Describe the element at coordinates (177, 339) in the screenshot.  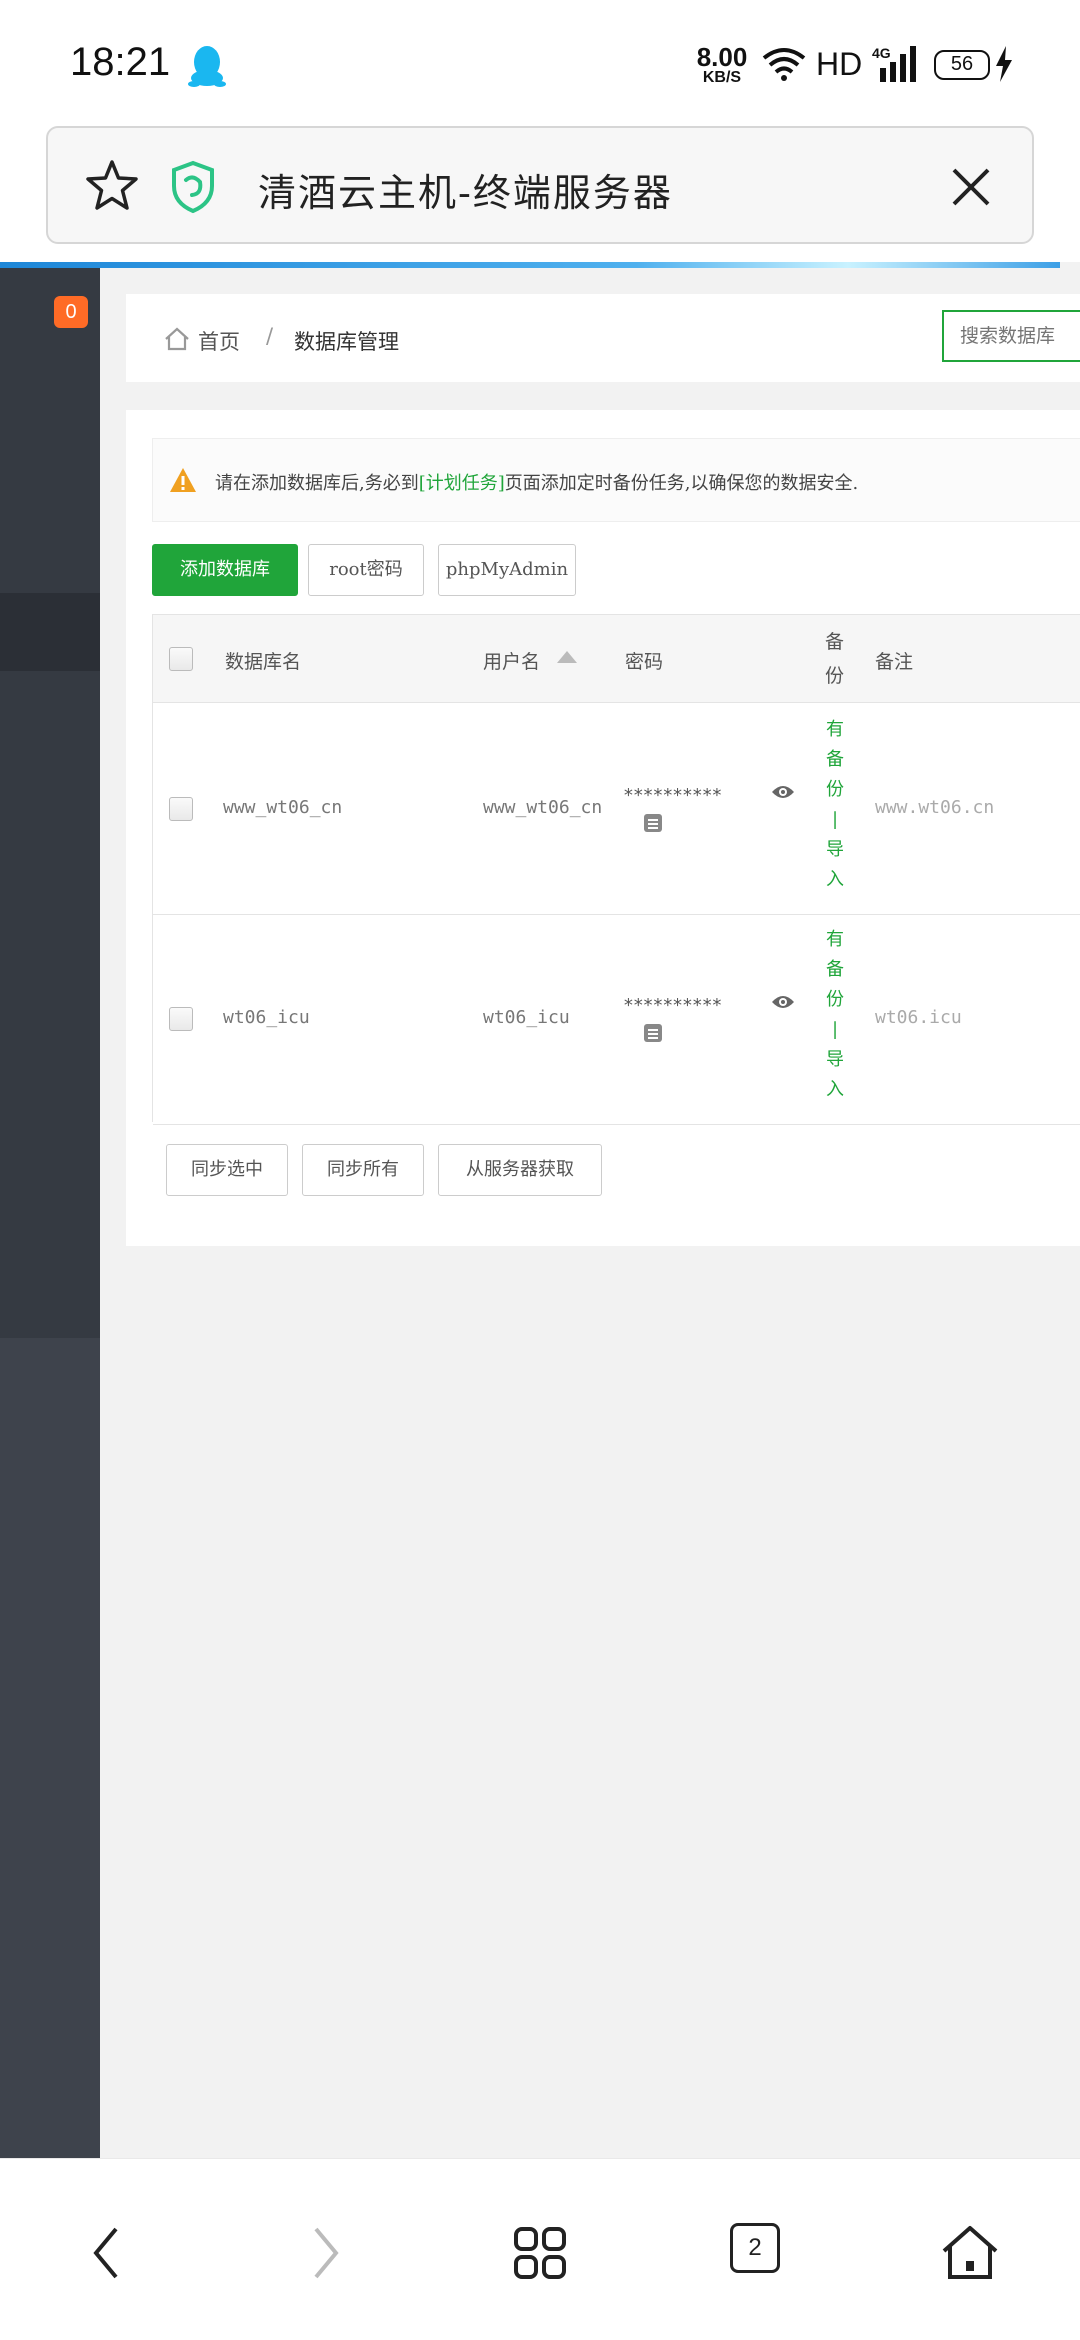
I see `home-icon` at that location.